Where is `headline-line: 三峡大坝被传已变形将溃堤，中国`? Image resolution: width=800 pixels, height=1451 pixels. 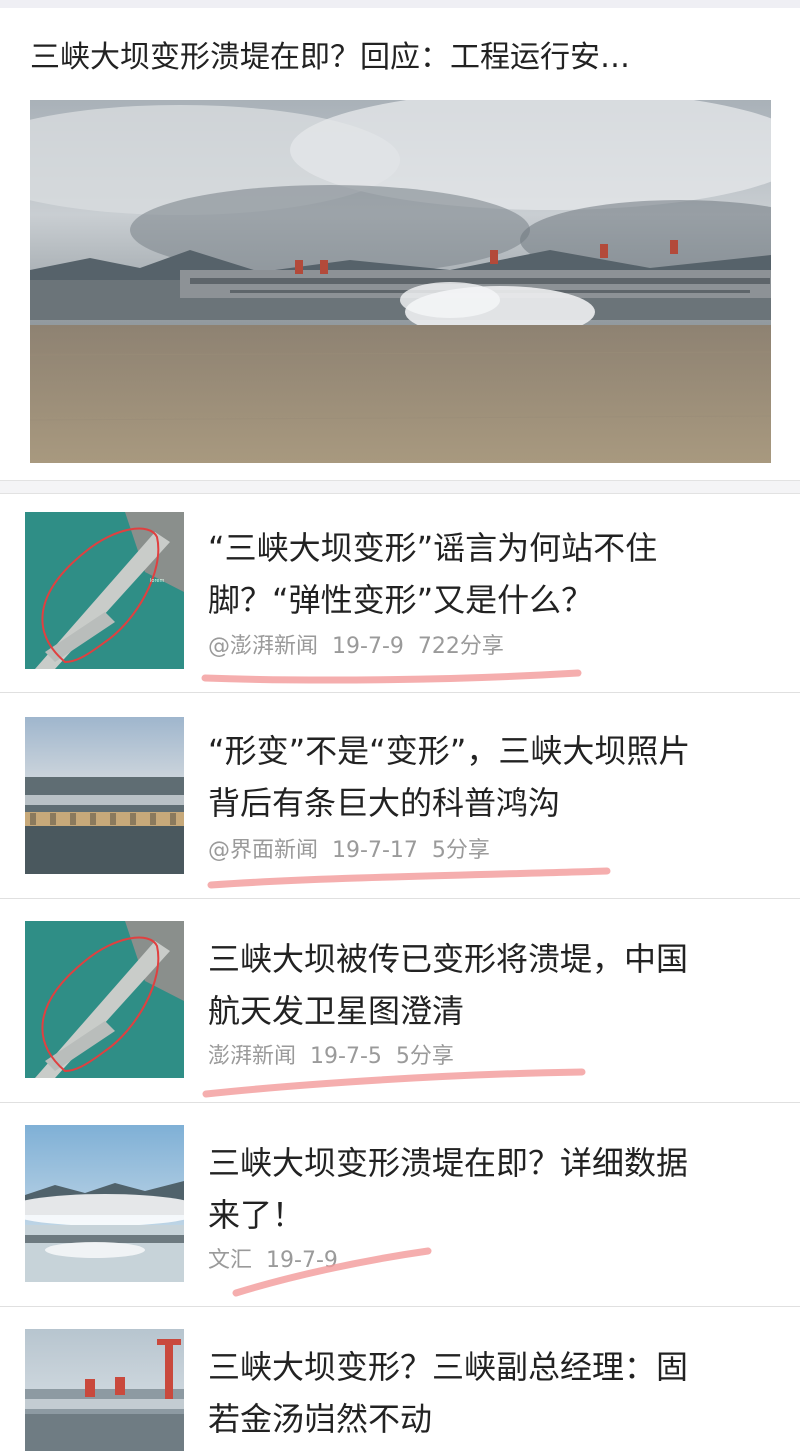 headline-line: 三峡大坝被传已变形将溃堤，中国 is located at coordinates (448, 959).